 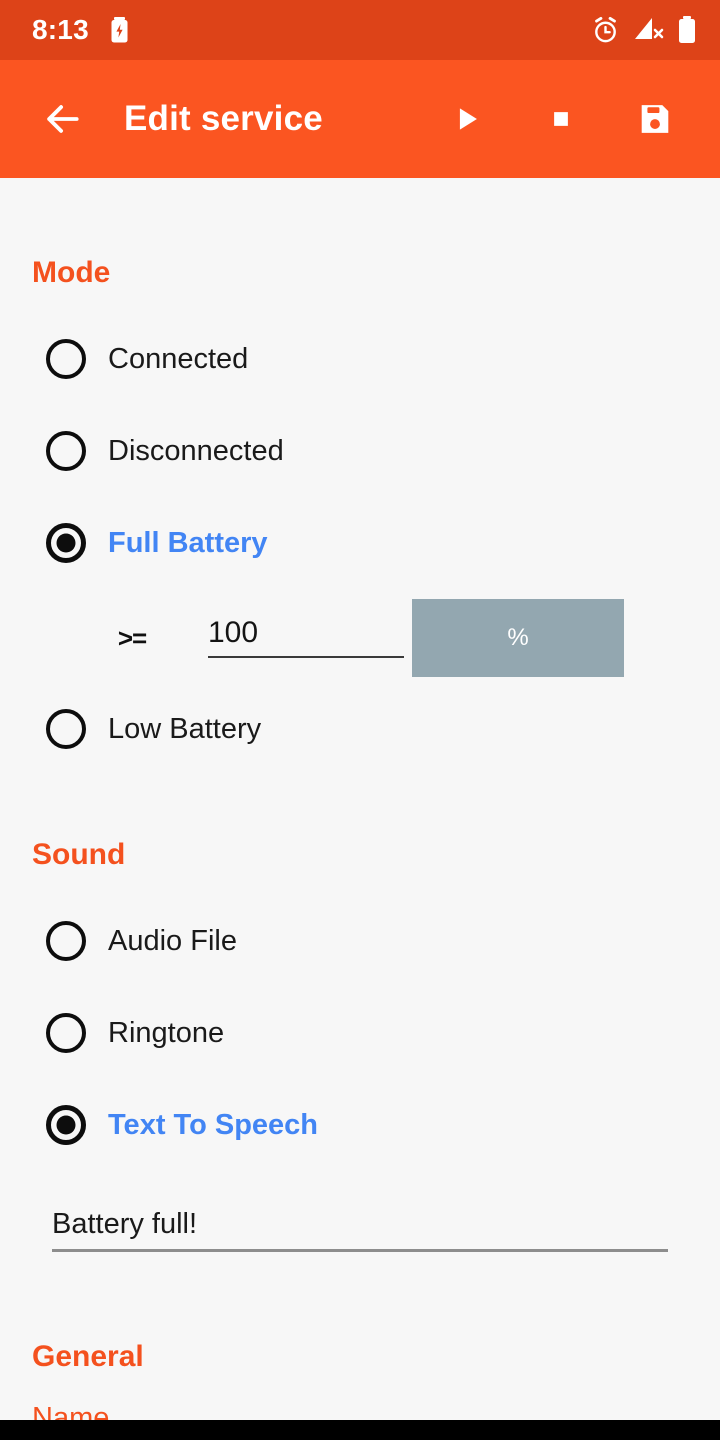 I want to click on radio-option-disconnected: Disconnected, so click(x=360, y=451).